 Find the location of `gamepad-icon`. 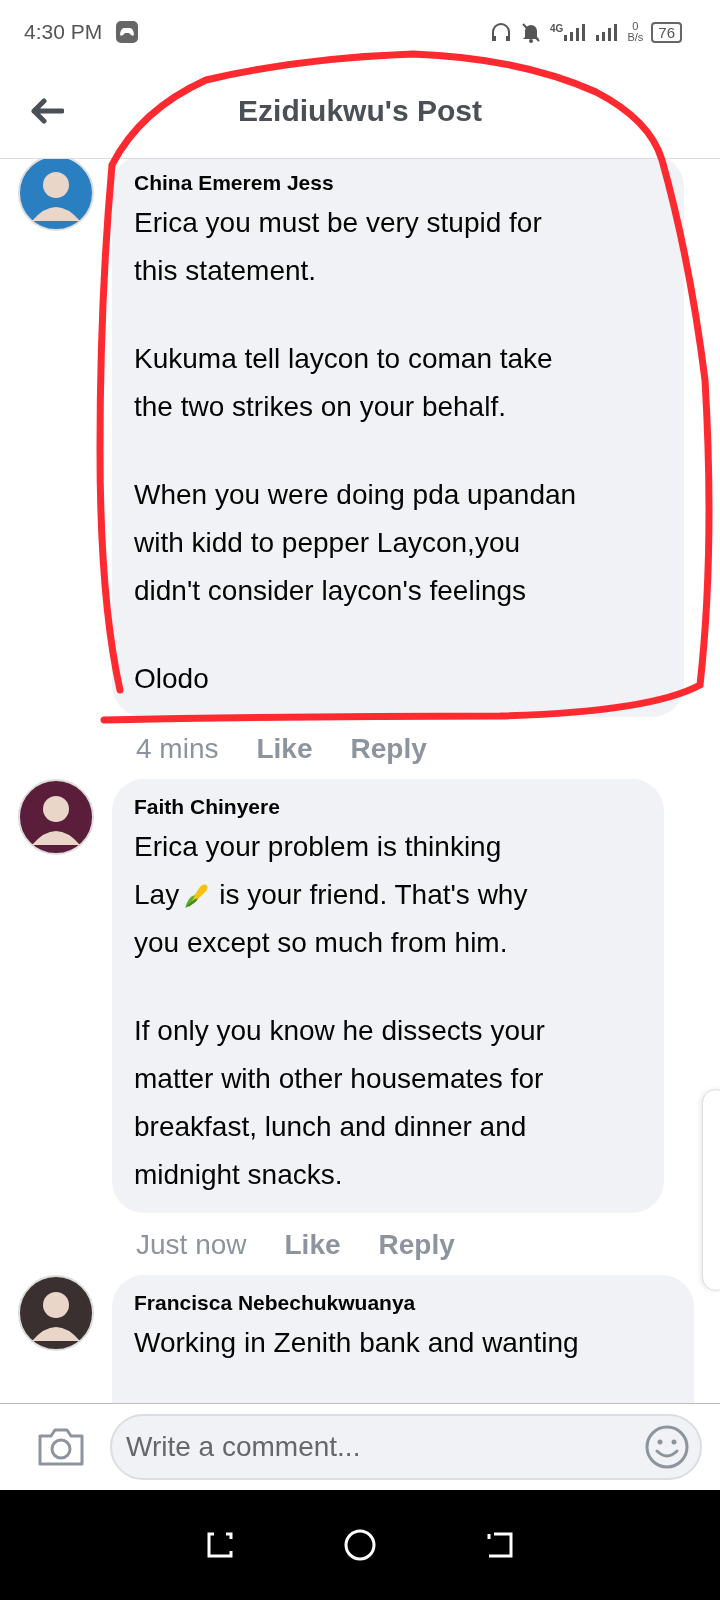

gamepad-icon is located at coordinates (127, 32).